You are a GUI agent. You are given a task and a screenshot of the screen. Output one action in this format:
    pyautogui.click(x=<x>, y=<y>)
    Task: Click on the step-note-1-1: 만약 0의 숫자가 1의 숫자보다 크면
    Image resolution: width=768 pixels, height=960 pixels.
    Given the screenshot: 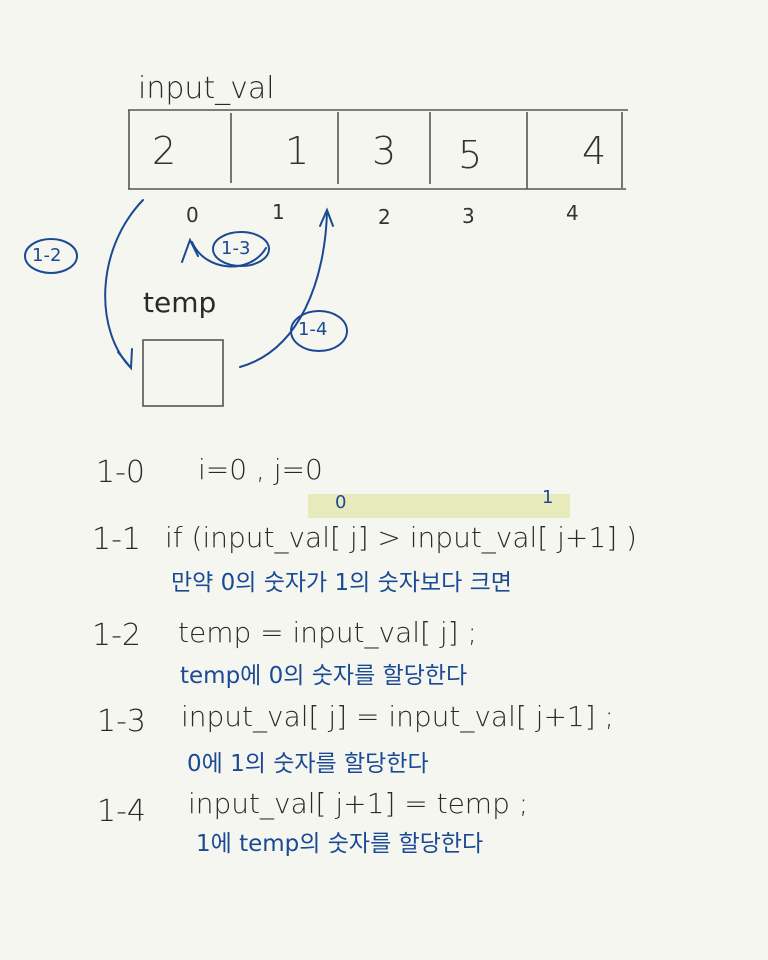 What is the action you would take?
    pyautogui.click(x=341, y=583)
    